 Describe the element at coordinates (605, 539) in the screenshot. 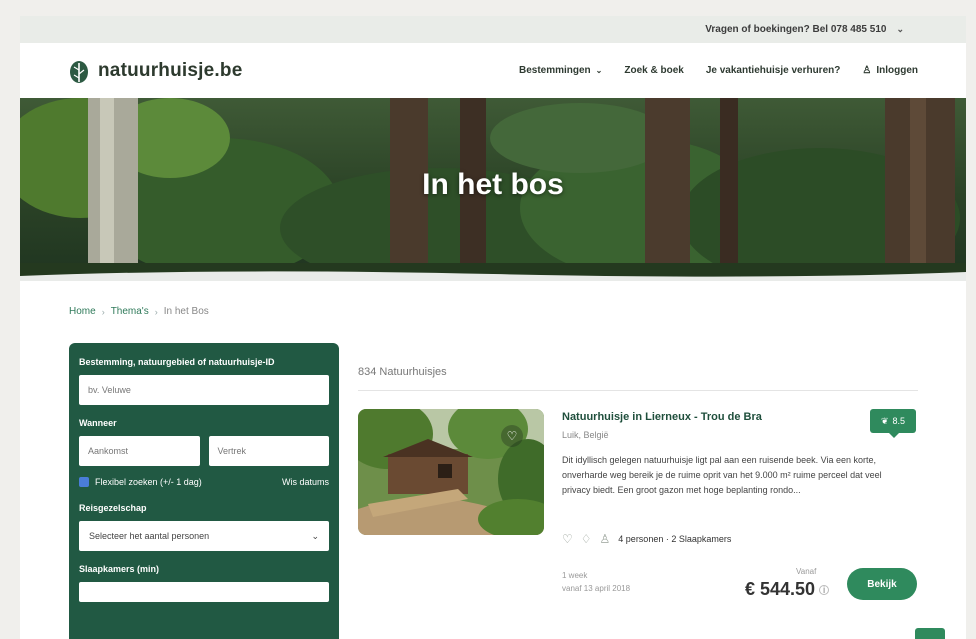

I see `person-icon: ♙` at that location.